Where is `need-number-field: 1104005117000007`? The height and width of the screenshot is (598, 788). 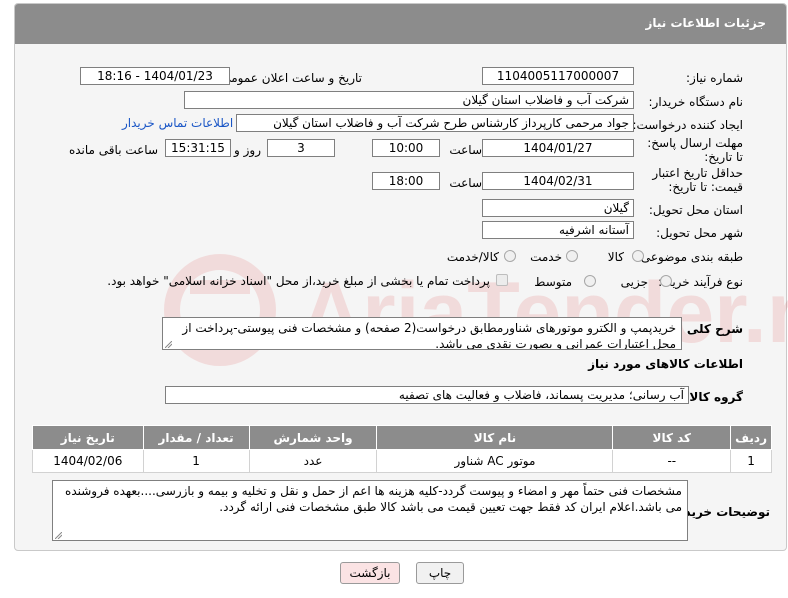 need-number-field: 1104005117000007 is located at coordinates (558, 76).